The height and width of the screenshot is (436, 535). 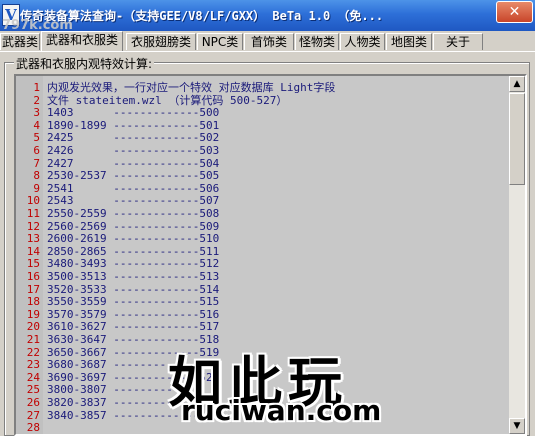 I want to click on tab-clothes-wings: 衣服翅膀类, so click(x=161, y=41).